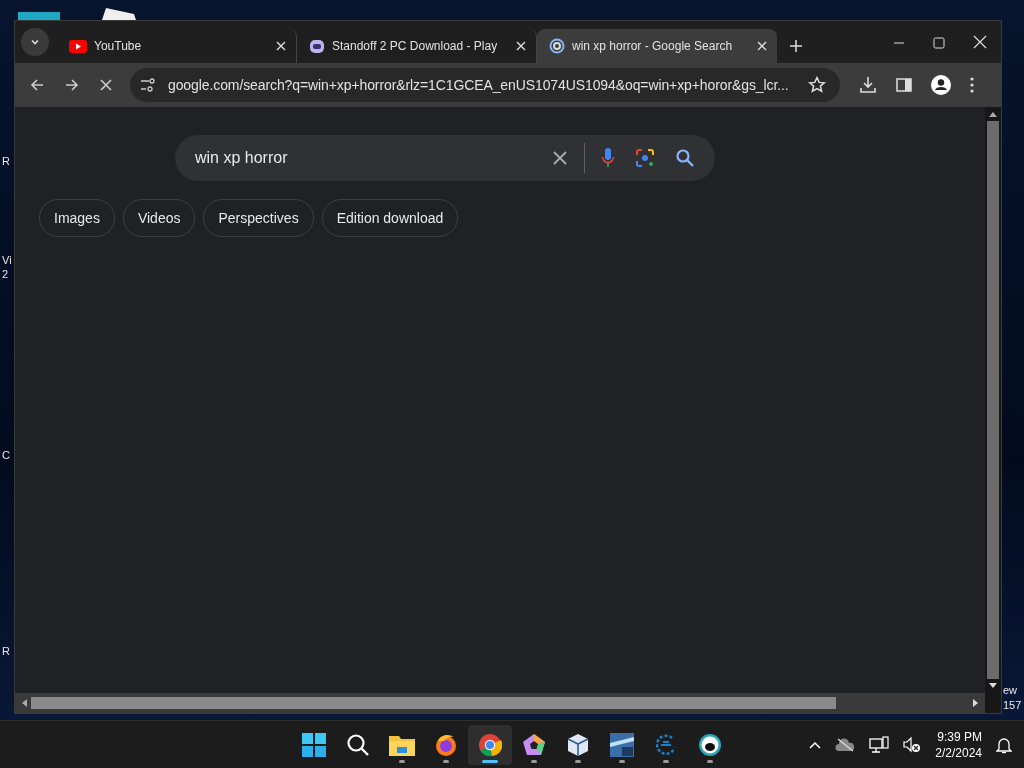 This screenshot has width=1024, height=768. Describe the element at coordinates (1012, 705) in the screenshot. I see `desktop-icon-label: 157` at that location.